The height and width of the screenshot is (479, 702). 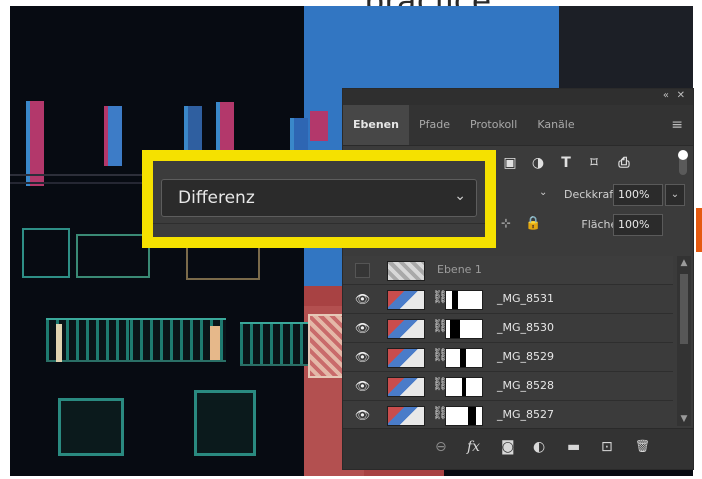 I want to click on shape-filter-icon: ⌑, so click(x=594, y=163).